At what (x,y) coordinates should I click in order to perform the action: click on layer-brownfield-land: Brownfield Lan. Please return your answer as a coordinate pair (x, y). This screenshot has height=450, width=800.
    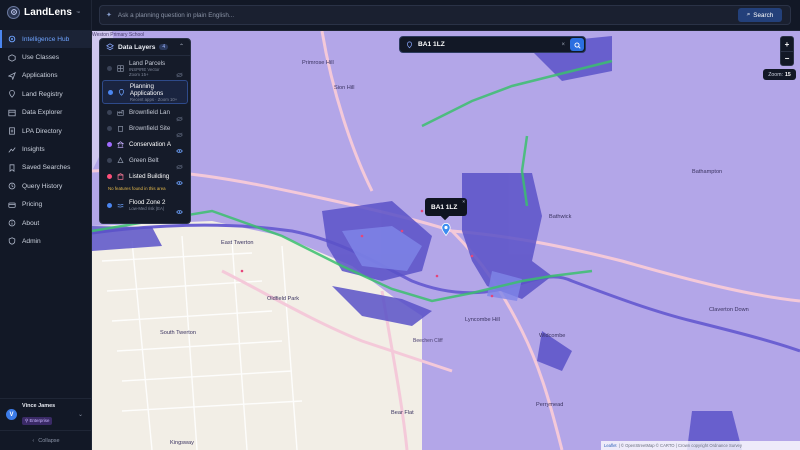
    Looking at the image, I should click on (145, 113).